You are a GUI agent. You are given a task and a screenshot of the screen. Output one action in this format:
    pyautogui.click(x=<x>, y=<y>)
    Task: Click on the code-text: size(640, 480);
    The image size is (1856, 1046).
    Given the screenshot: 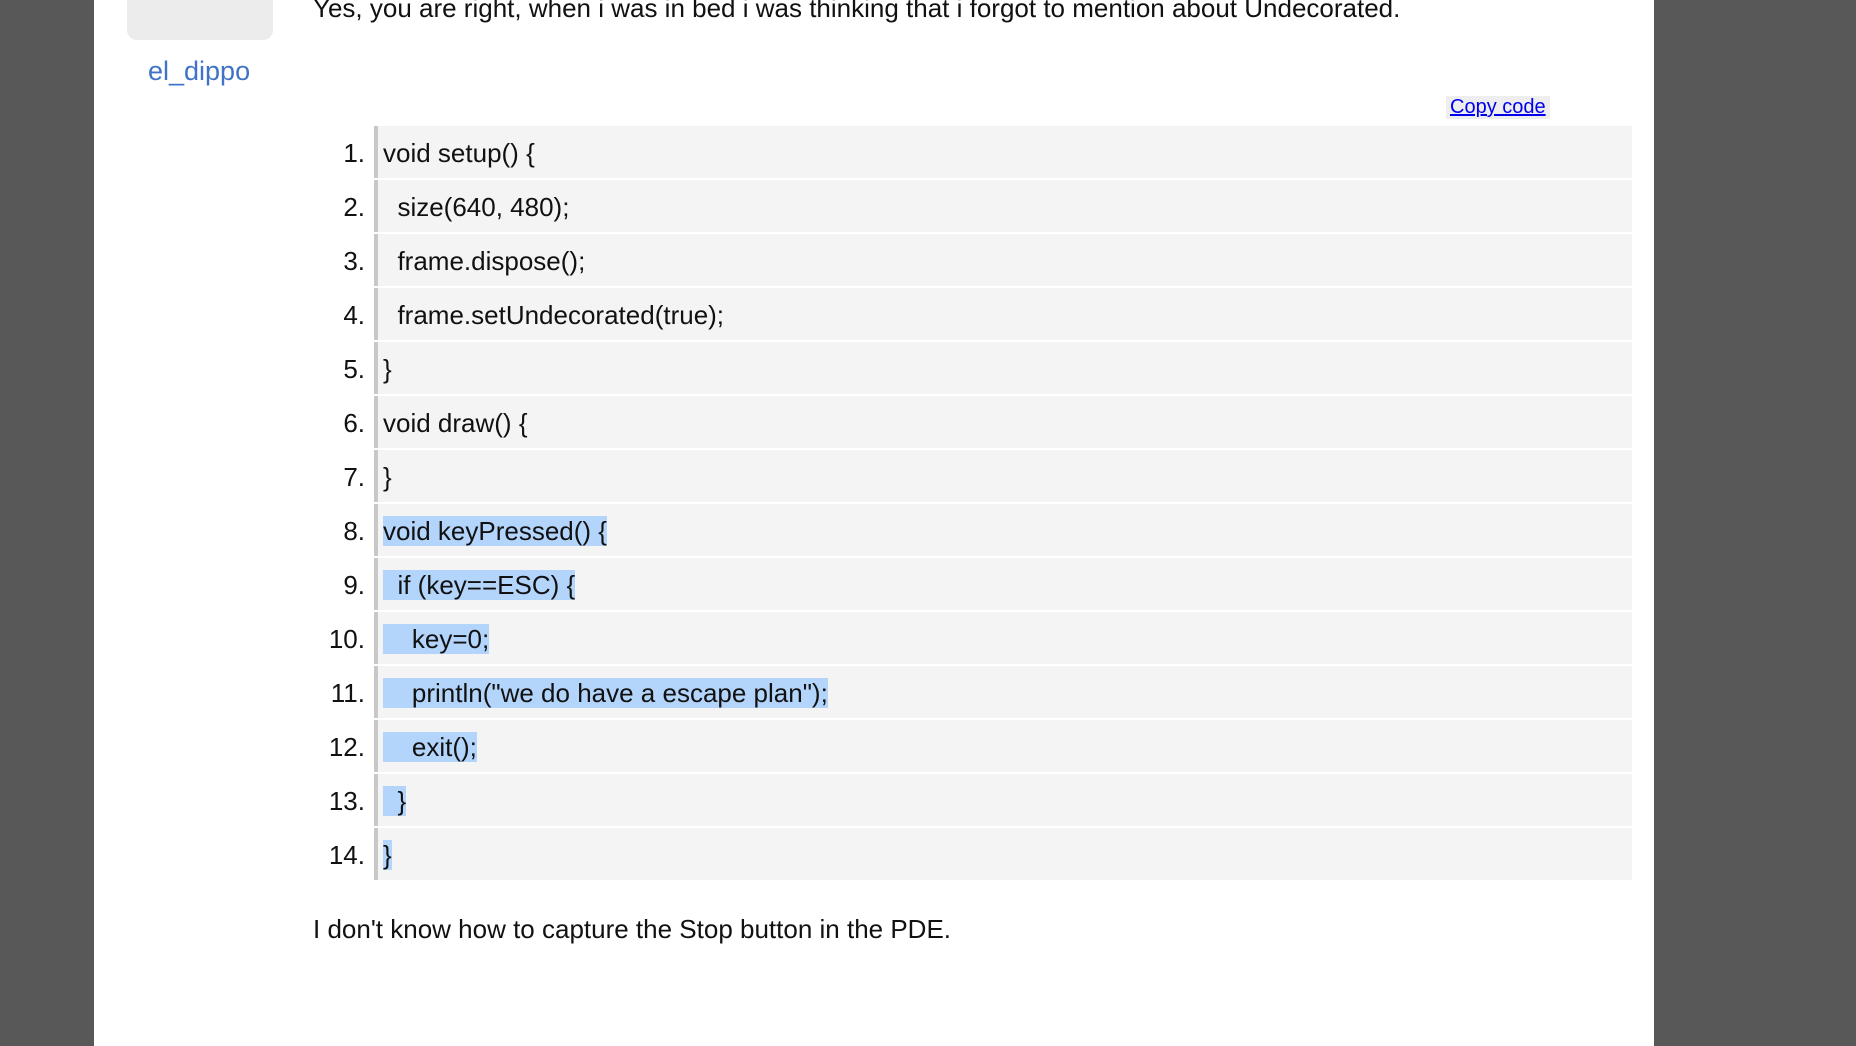 What is the action you would take?
    pyautogui.click(x=476, y=207)
    